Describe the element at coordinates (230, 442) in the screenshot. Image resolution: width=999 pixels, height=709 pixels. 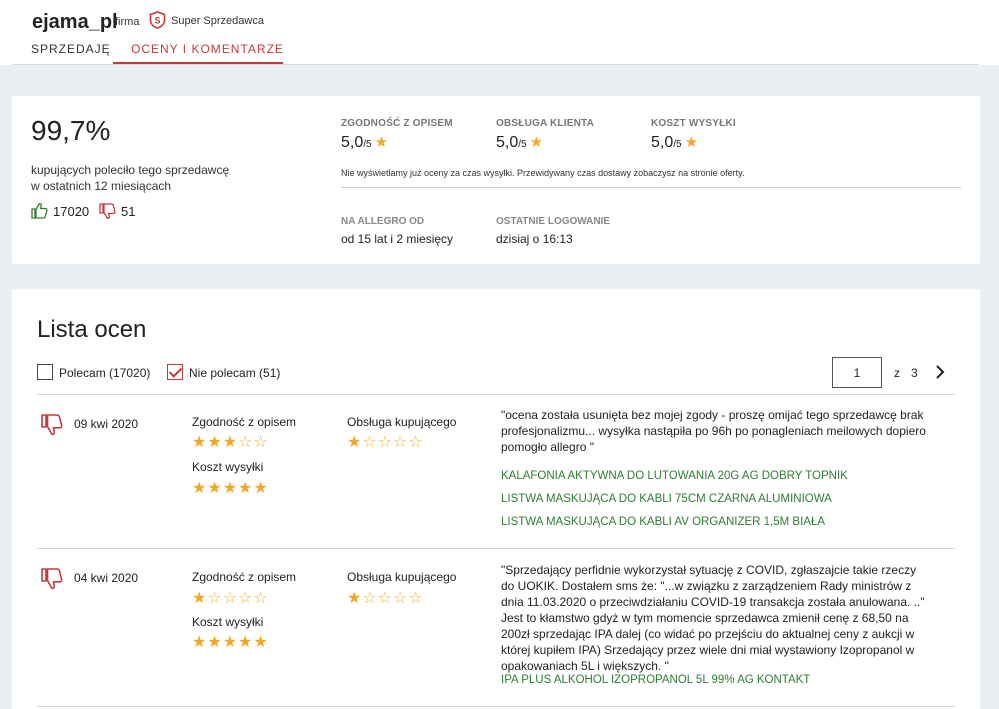
I see `desc-rating-stars: ★★★☆☆` at that location.